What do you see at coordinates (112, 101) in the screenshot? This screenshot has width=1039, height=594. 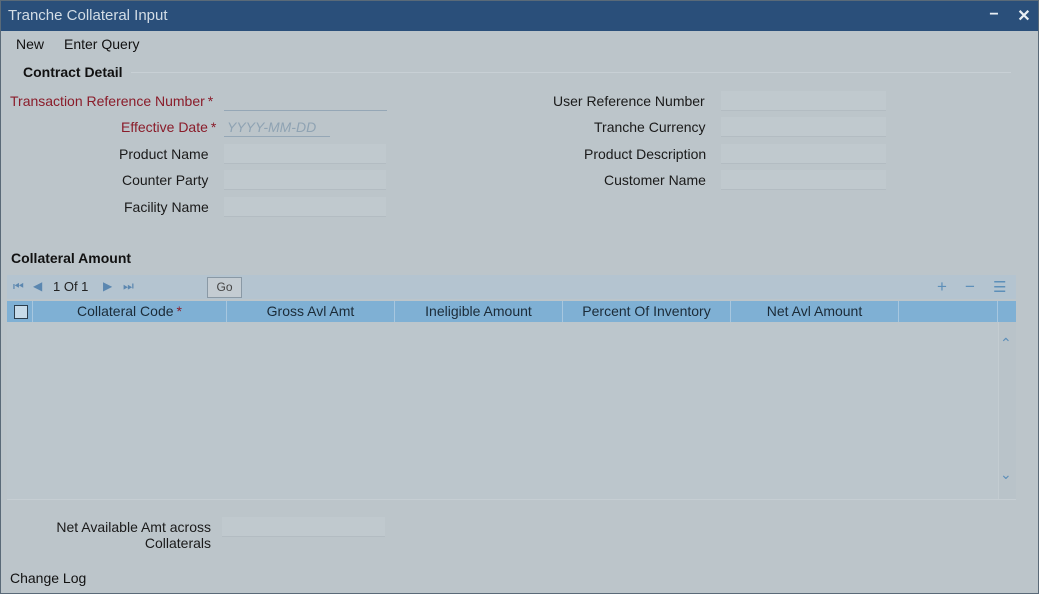 I see `transaction-reference-number-label: Transaction Reference Number *` at bounding box center [112, 101].